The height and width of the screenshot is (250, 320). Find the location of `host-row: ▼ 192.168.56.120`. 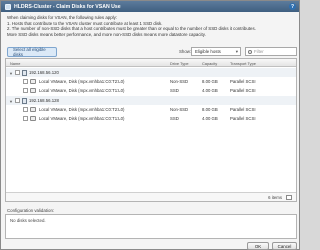

host-row: ▼ 192.168.56.120 is located at coordinates (151, 72).